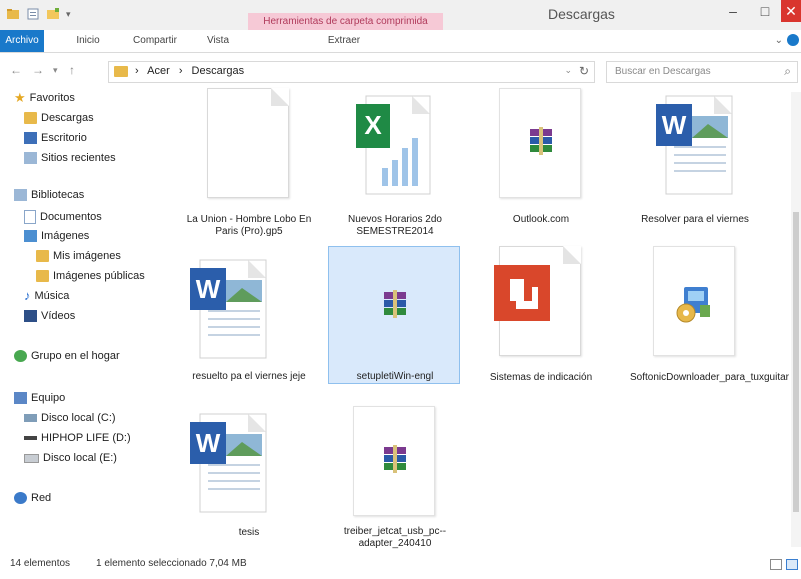 The width and height of the screenshot is (801, 579). I want to click on file-name: Sistemas de indicación, so click(541, 377).